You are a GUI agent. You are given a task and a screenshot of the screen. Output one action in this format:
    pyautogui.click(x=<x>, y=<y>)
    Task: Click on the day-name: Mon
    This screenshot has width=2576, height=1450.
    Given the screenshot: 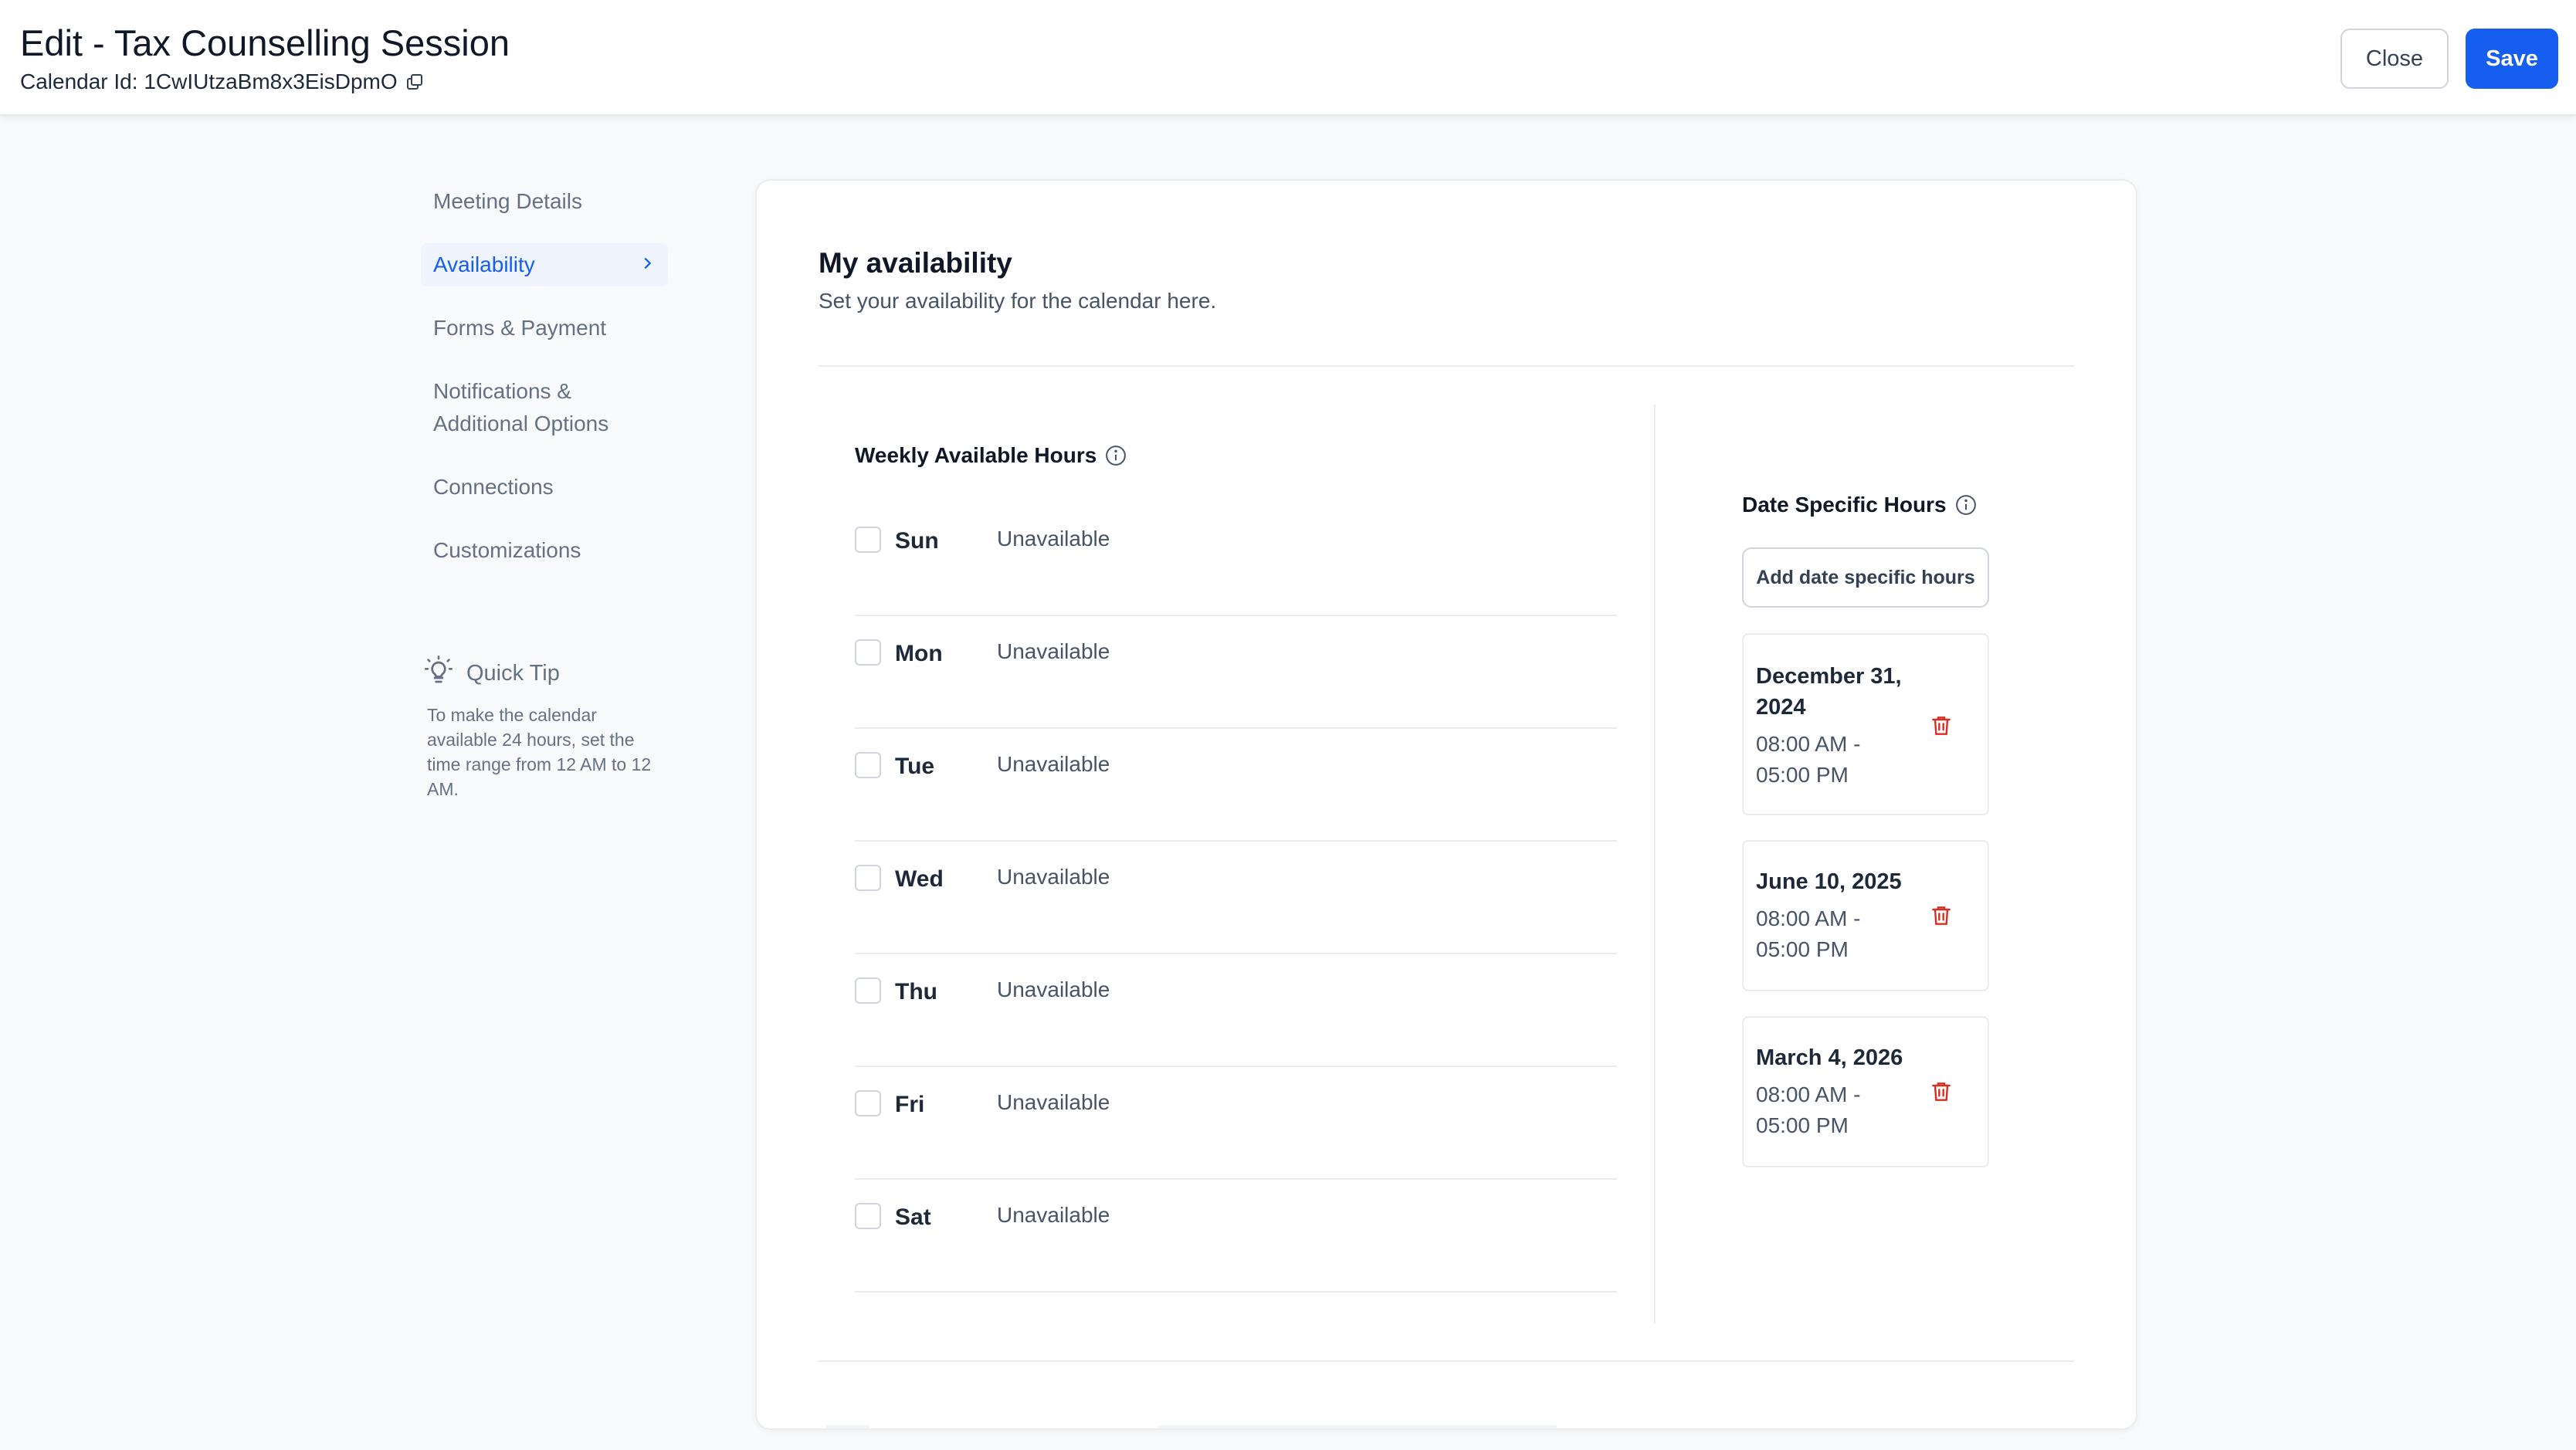 What is the action you would take?
    pyautogui.click(x=919, y=653)
    